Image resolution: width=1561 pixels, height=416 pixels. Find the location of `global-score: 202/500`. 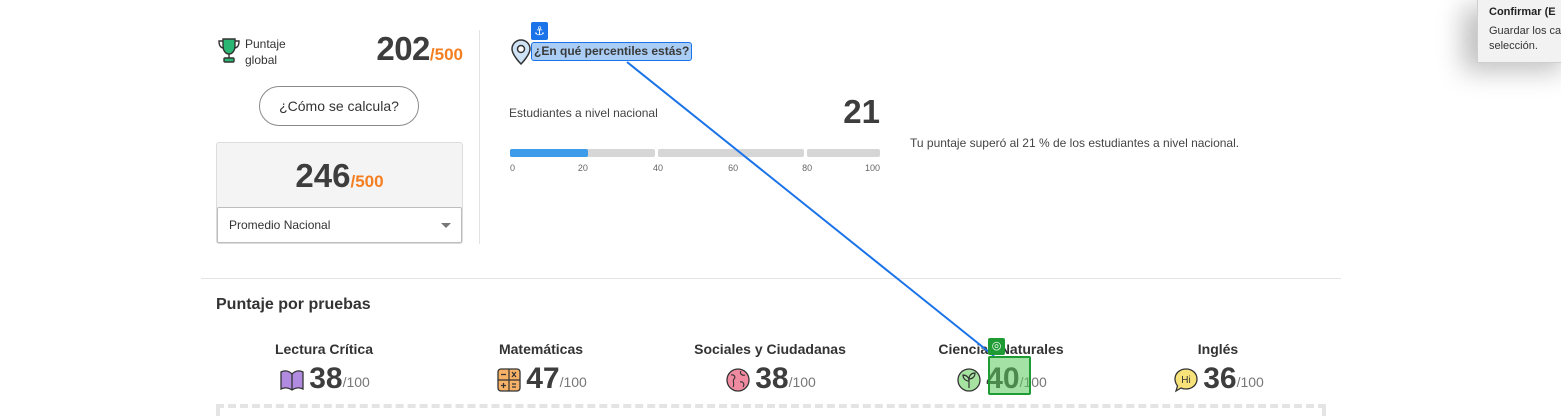

global-score: 202/500 is located at coordinates (419, 49).